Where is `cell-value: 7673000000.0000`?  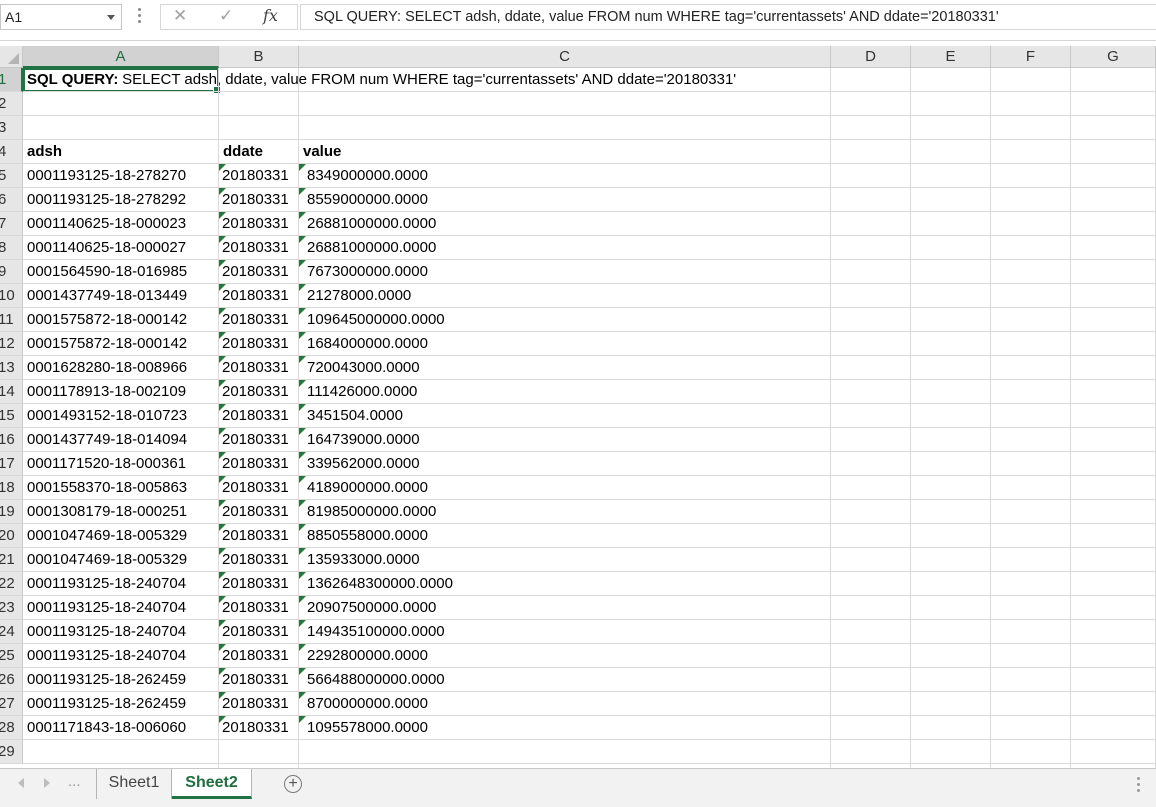 cell-value: 7673000000.0000 is located at coordinates (367, 272).